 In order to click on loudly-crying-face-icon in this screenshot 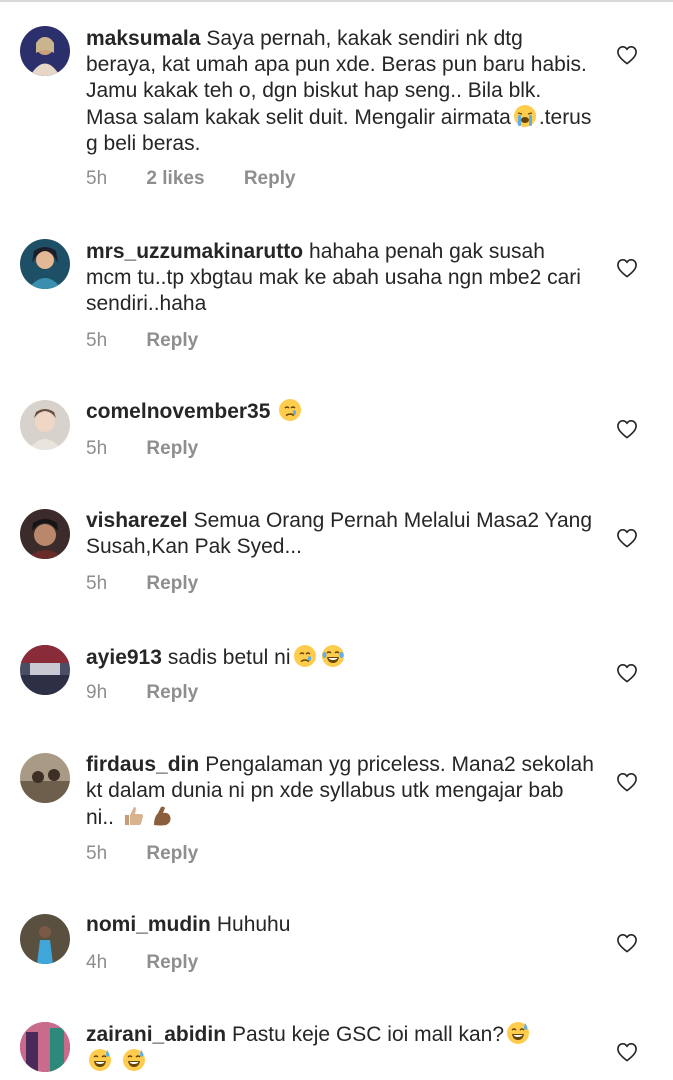, I will do `click(525, 116)`.